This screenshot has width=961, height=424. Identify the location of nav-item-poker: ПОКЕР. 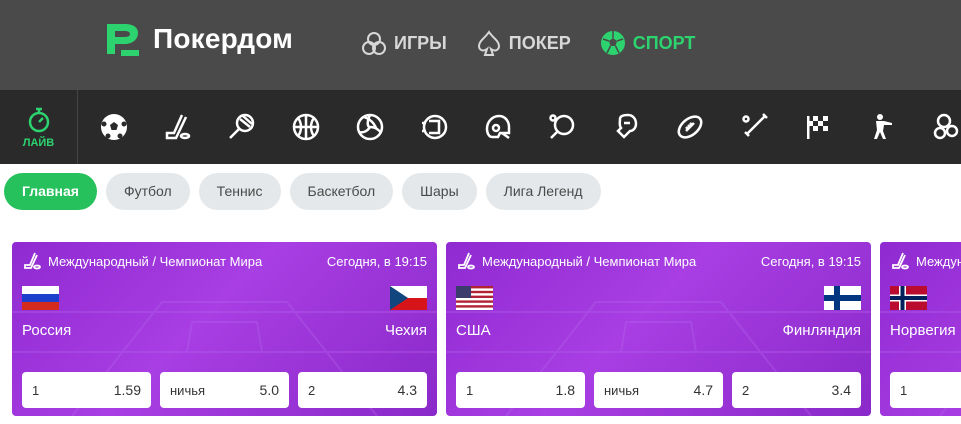
(523, 43).